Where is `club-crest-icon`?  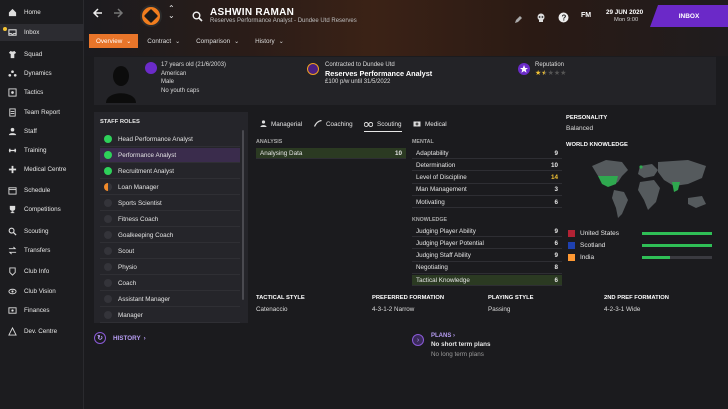 club-crest-icon is located at coordinates (151, 16).